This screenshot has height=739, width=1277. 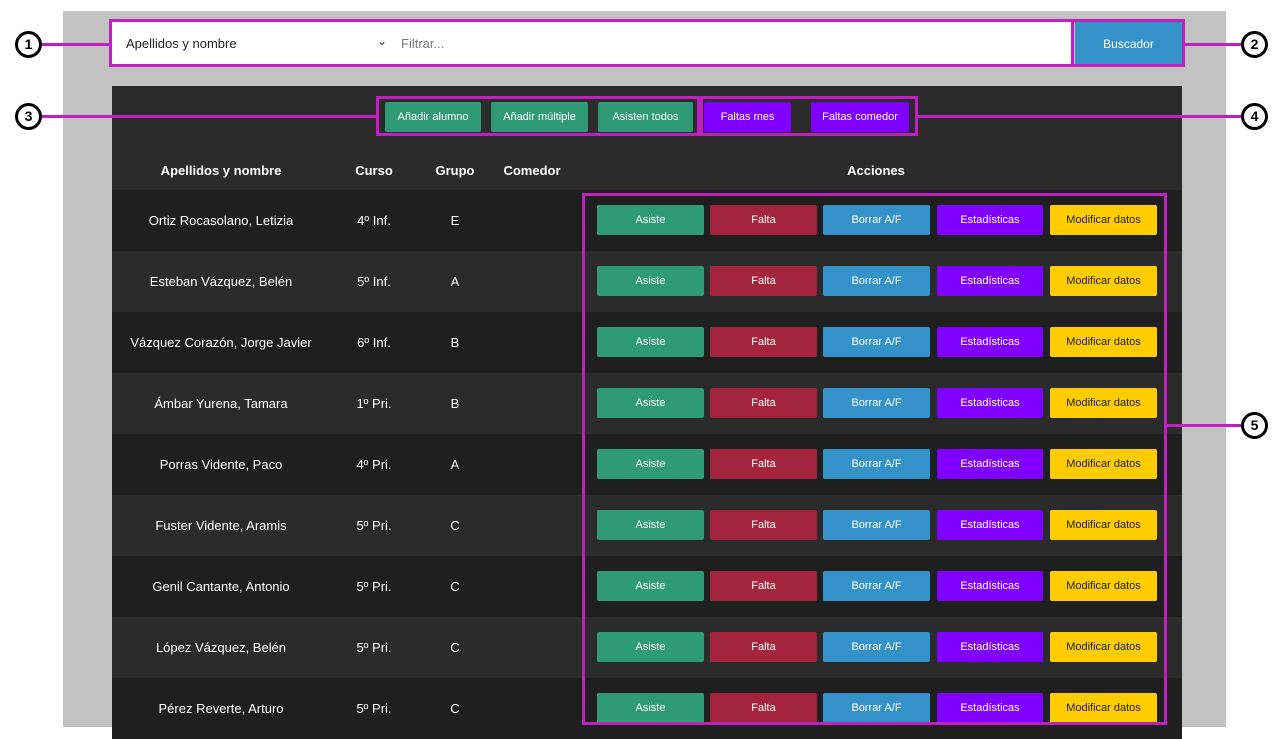 What do you see at coordinates (1254, 425) in the screenshot?
I see `annotation-marker-5: 5` at bounding box center [1254, 425].